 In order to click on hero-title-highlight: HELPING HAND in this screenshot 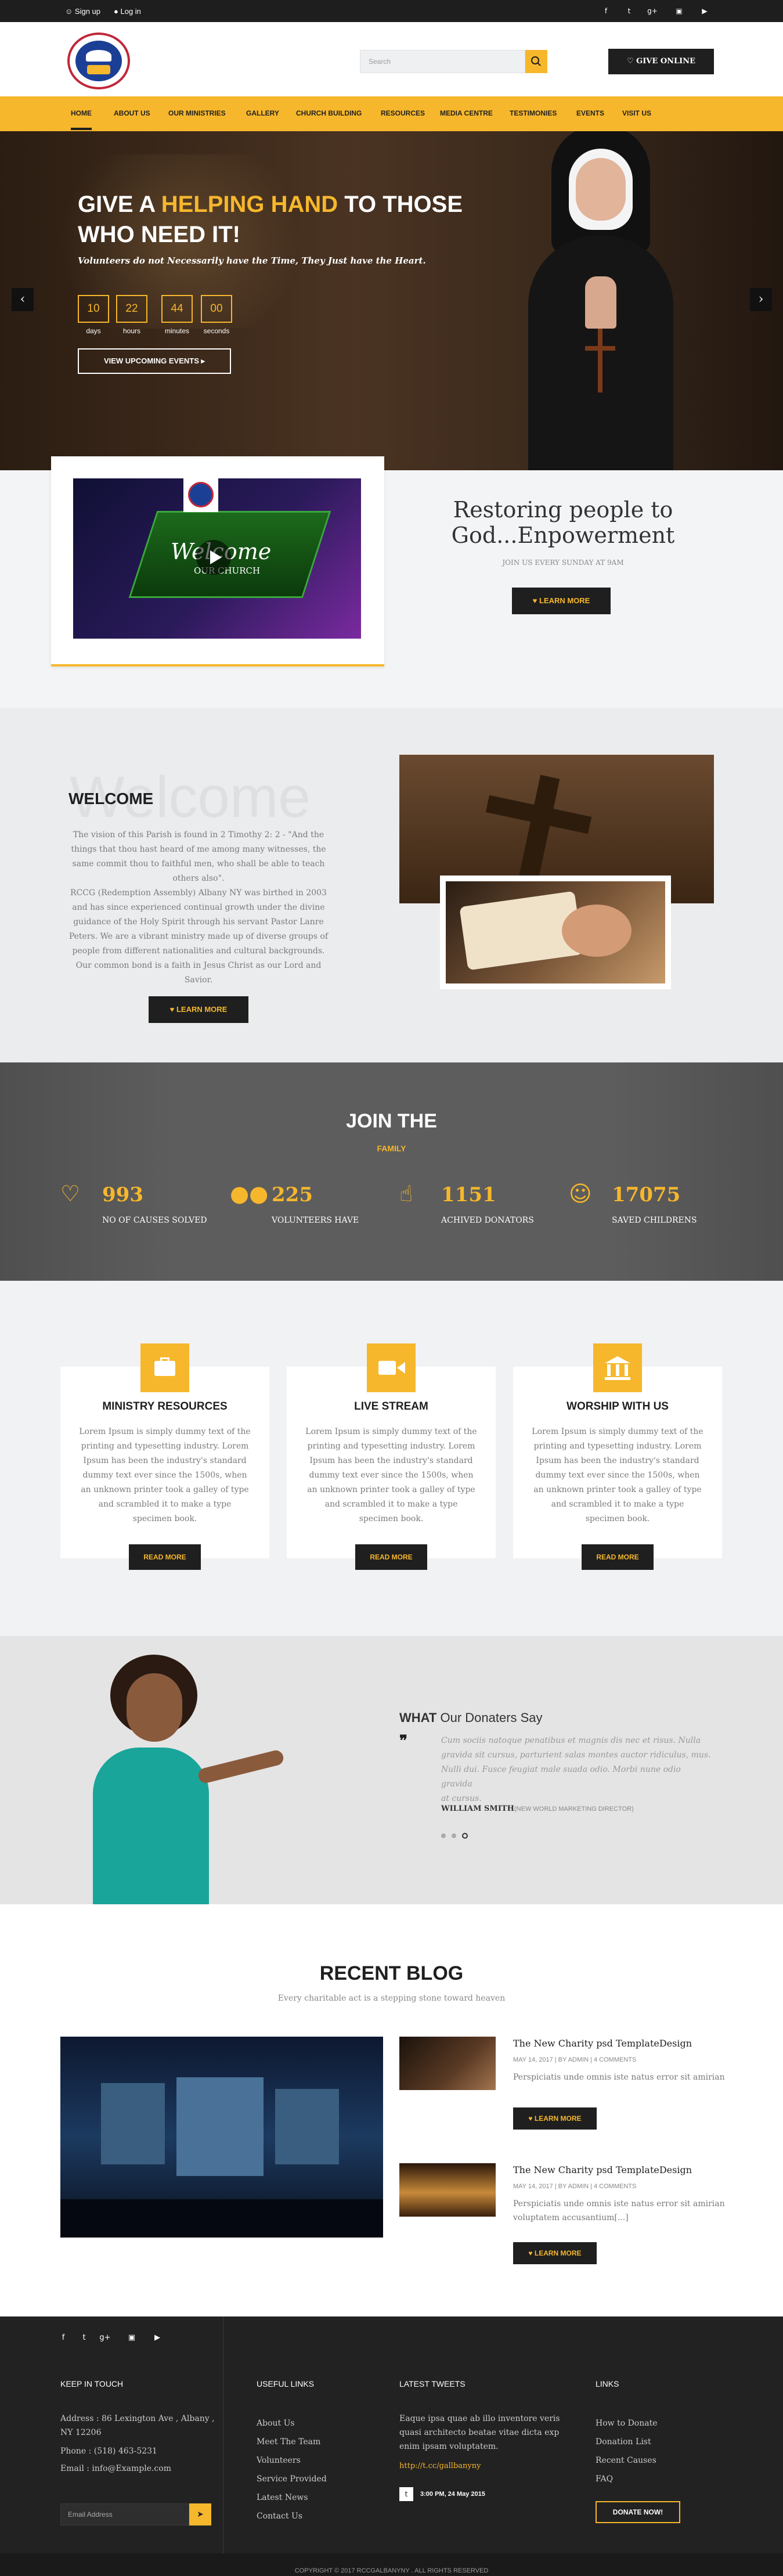, I will do `click(249, 204)`.